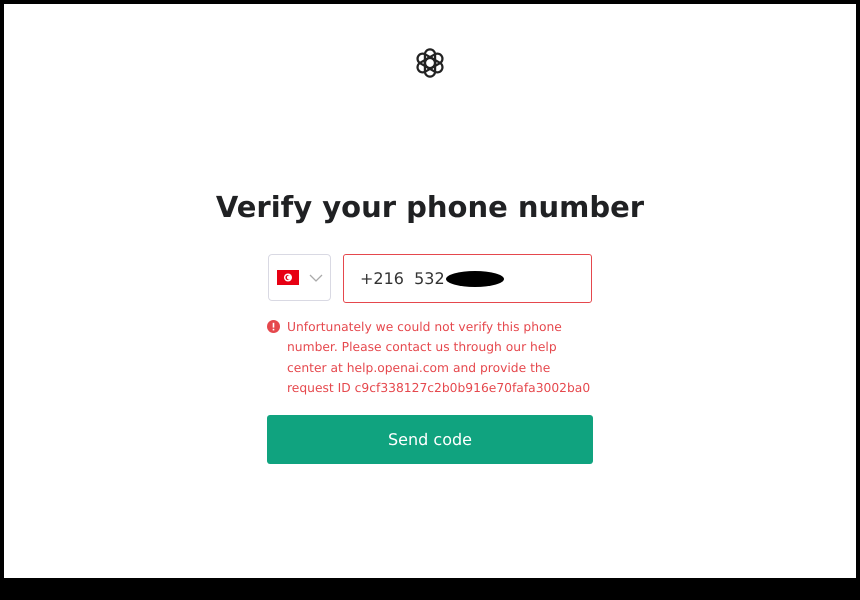 Image resolution: width=860 pixels, height=600 pixels. Describe the element at coordinates (439, 358) in the screenshot. I see `error-message: Unfortunately we could not verify this phone number. Please contact us through our help center at help.openai.com and provide the request ID c9cf338127c2b0b916e70fafa3002ba0` at that location.